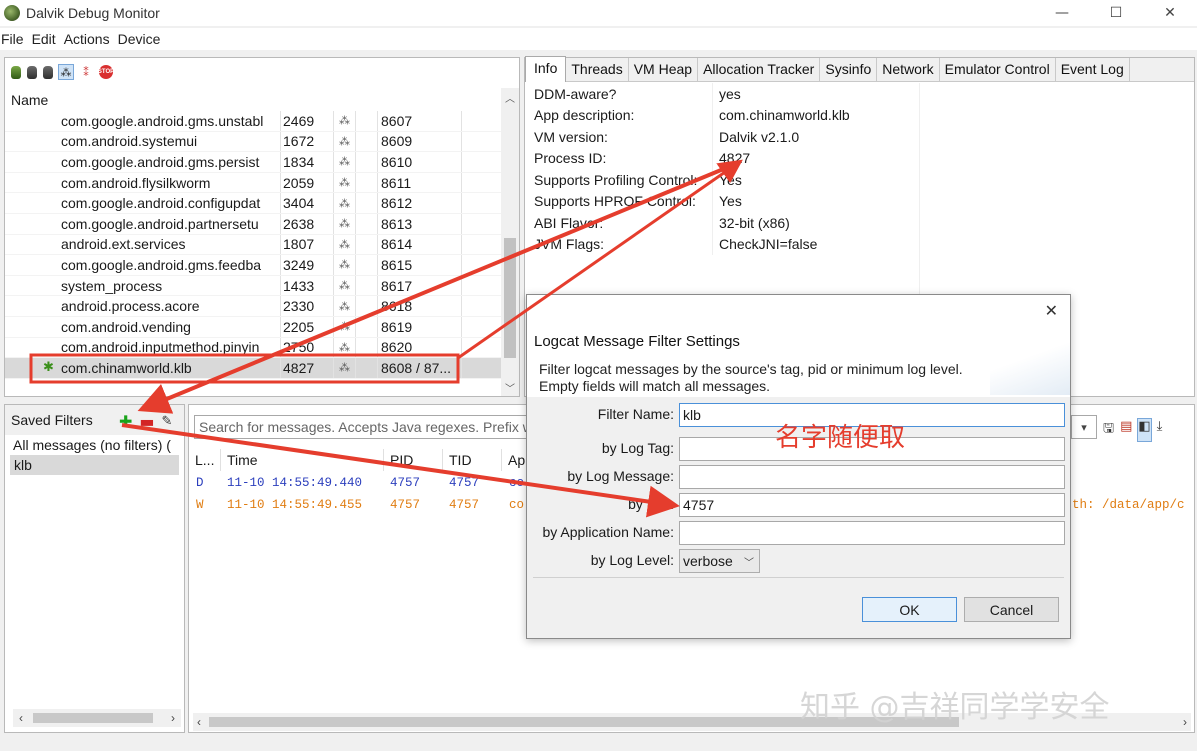 The height and width of the screenshot is (751, 1197). I want to click on scroll-lock-icon: ⤓, so click(1160, 430).